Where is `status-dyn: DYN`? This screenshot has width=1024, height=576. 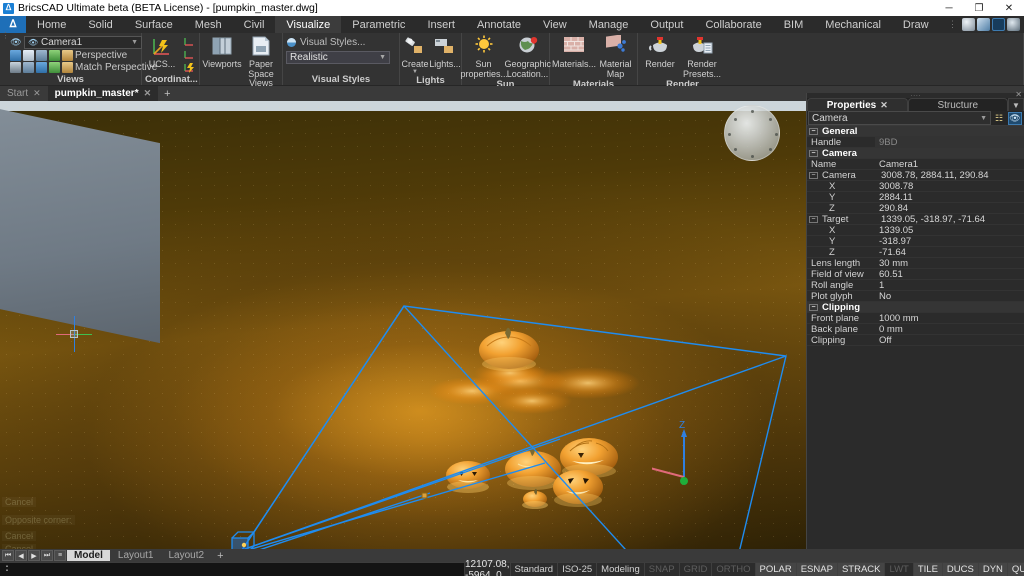 status-dyn: DYN is located at coordinates (993, 569).